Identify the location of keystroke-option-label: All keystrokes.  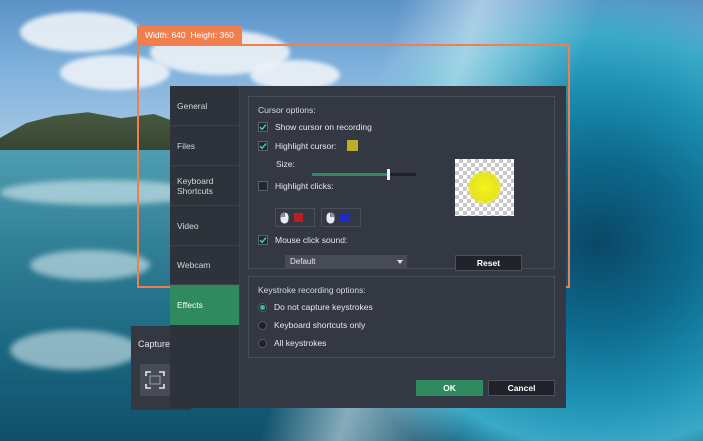
(300, 343).